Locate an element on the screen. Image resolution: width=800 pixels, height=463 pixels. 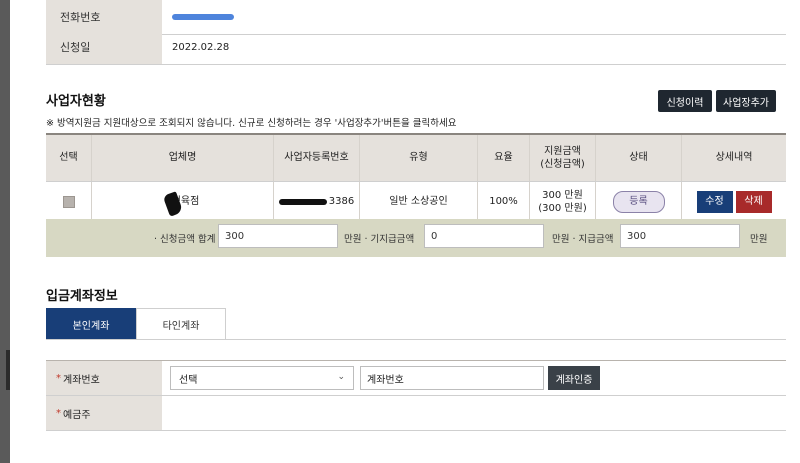
history-button: 신청이력 is located at coordinates (685, 101).